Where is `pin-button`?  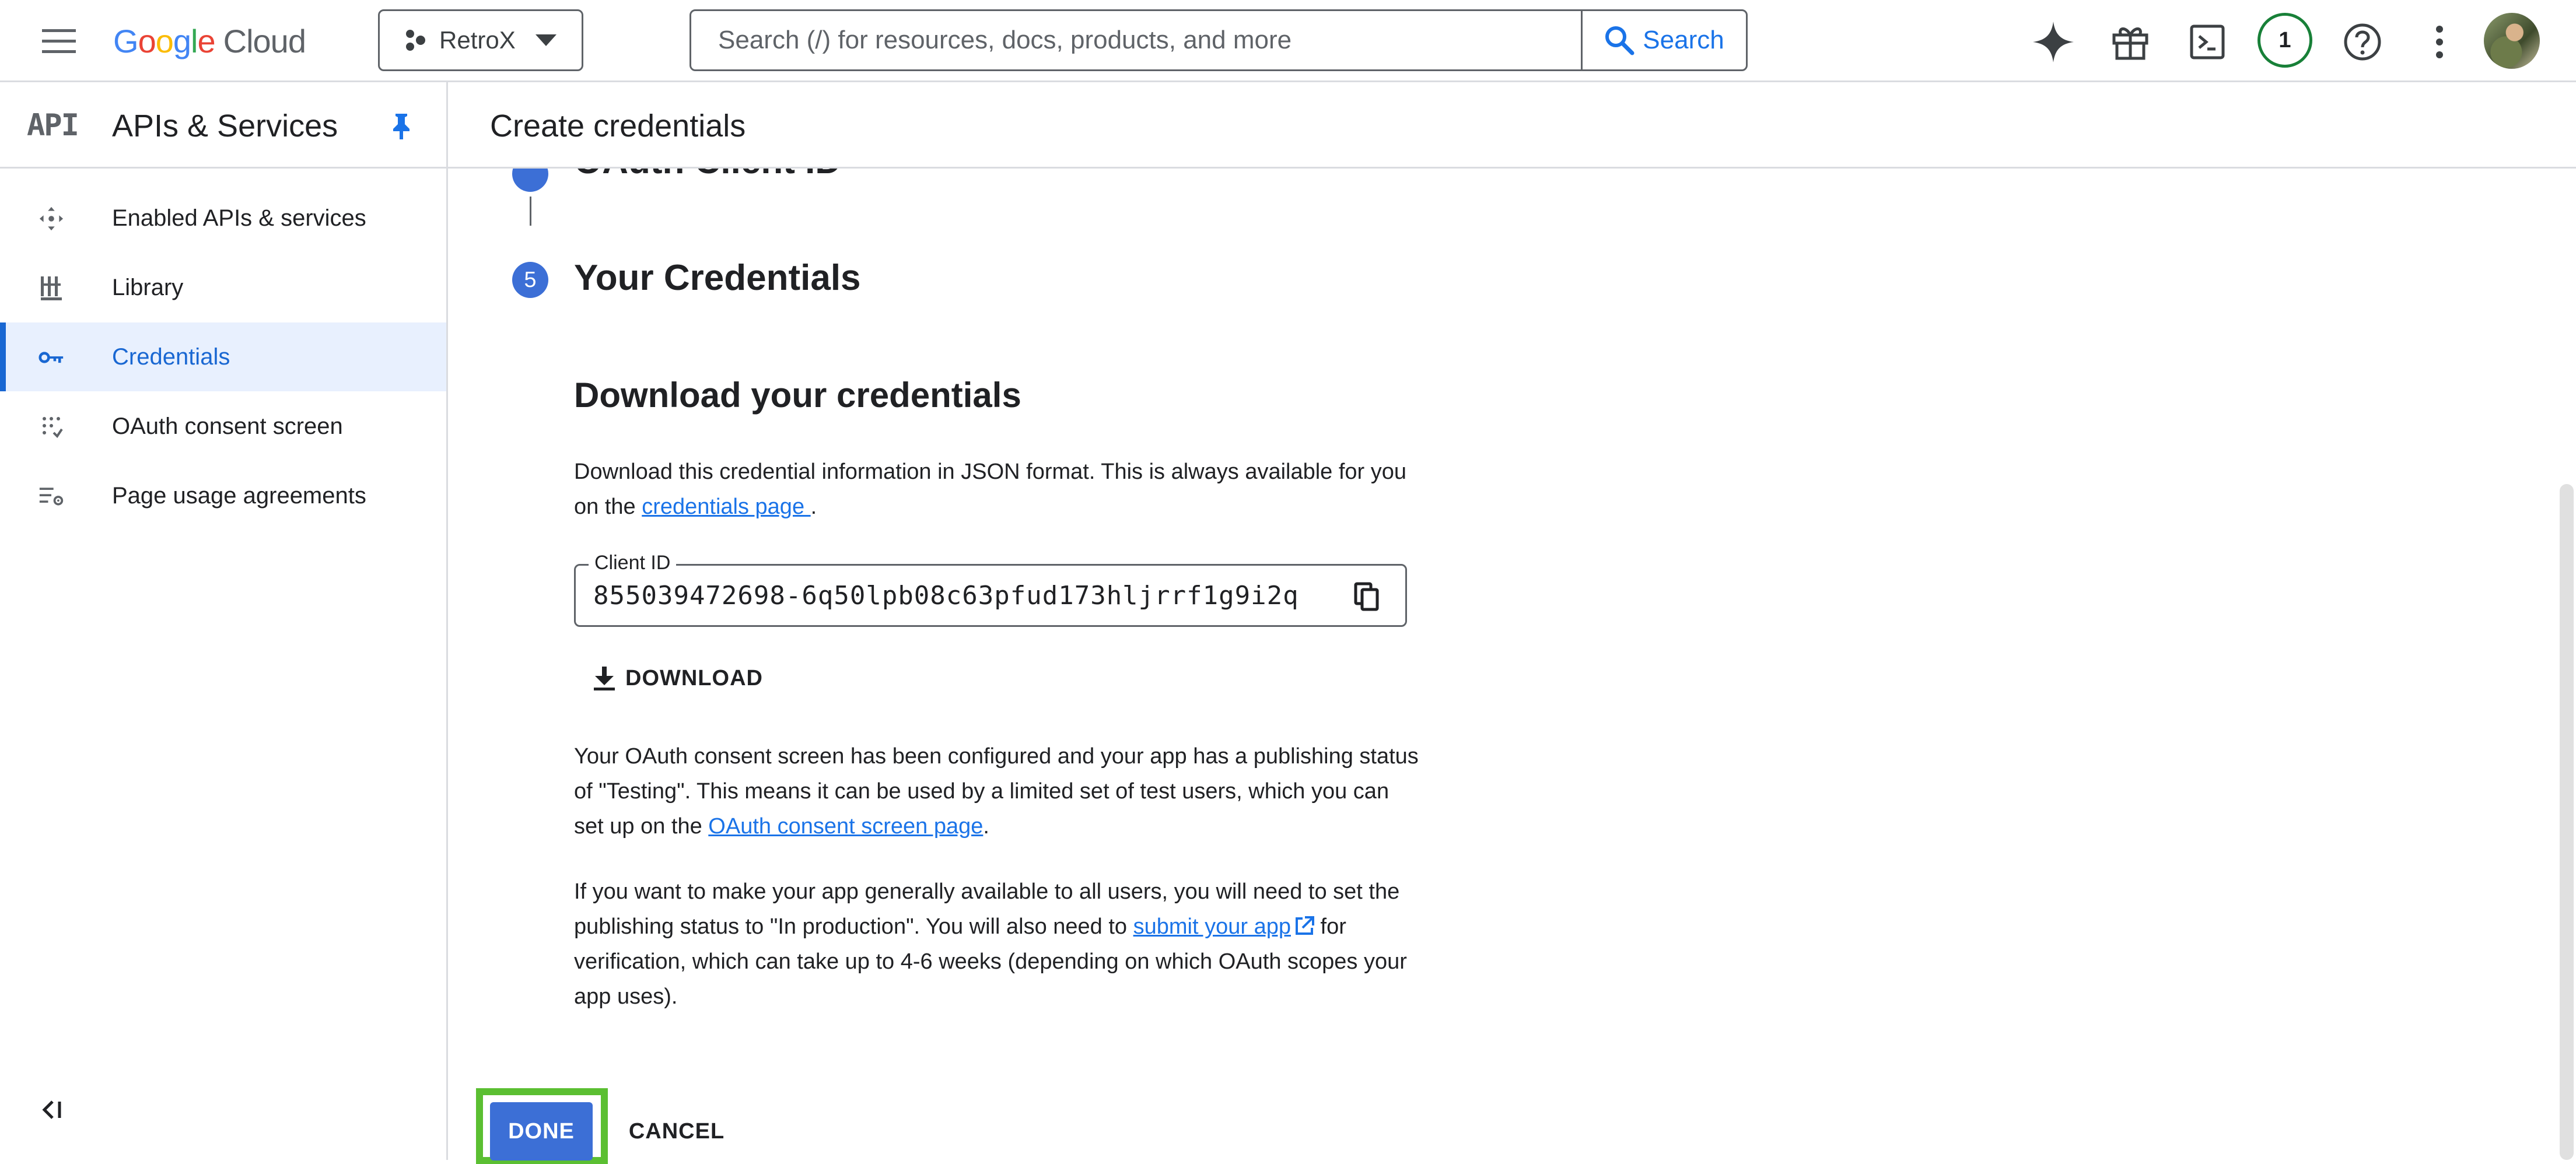 pin-button is located at coordinates (401, 127).